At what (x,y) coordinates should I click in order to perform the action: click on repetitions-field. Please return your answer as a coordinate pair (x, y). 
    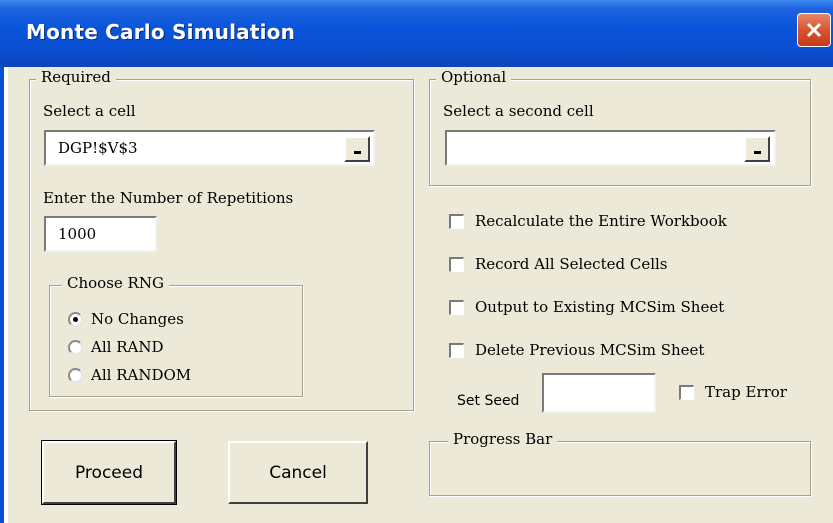
    Looking at the image, I should click on (100, 234).